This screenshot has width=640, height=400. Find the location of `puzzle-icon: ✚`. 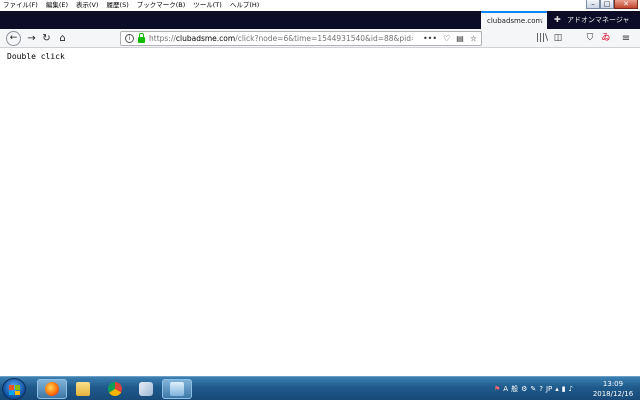

puzzle-icon: ✚ is located at coordinates (557, 19).